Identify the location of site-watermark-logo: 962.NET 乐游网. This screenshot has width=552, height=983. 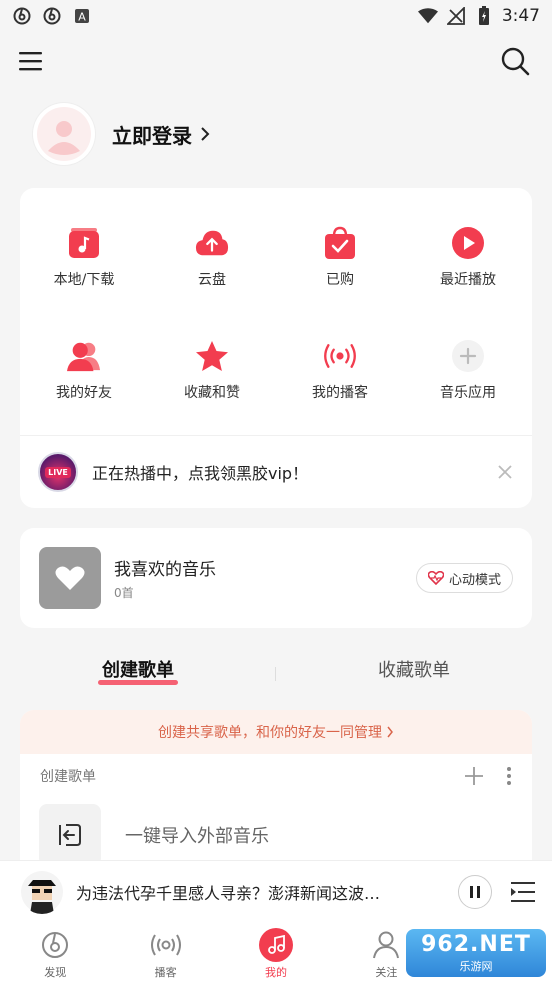
(476, 953).